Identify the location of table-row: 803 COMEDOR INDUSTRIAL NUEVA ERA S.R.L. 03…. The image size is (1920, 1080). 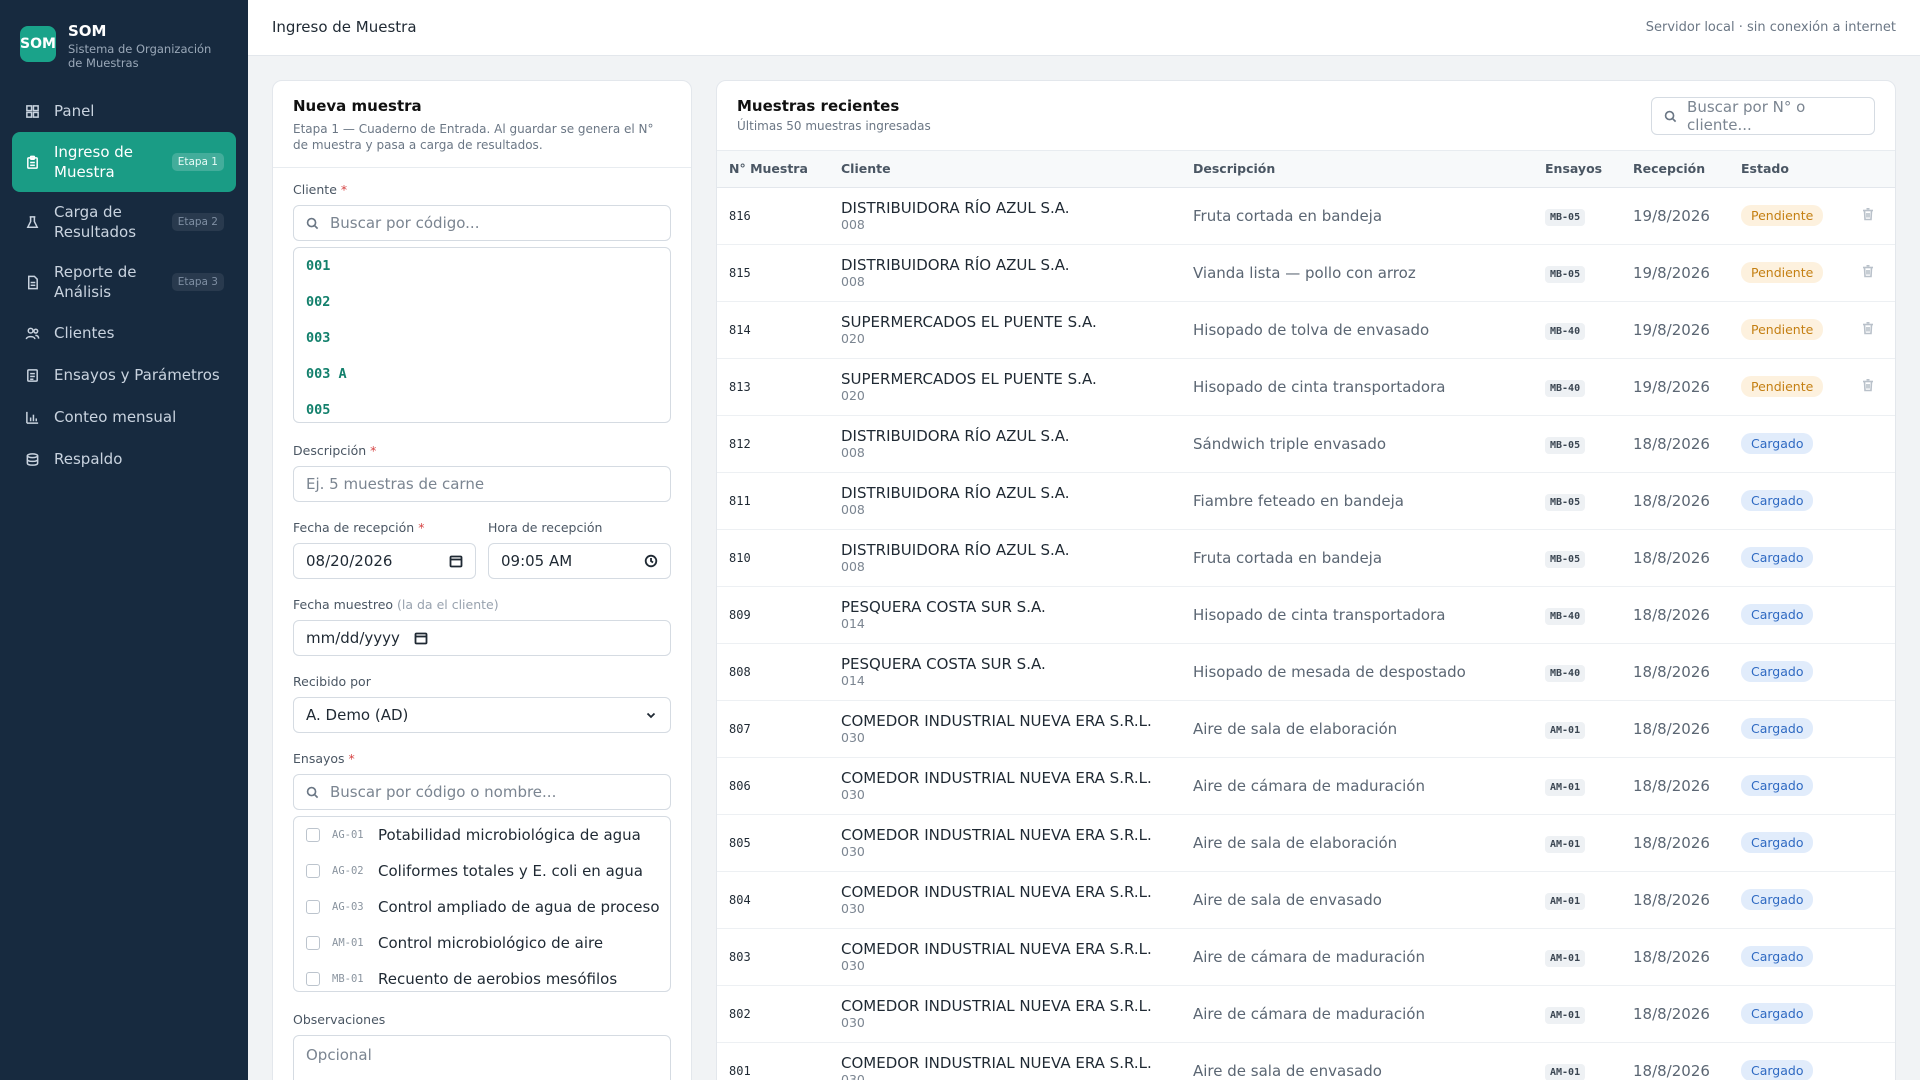
(1306, 957).